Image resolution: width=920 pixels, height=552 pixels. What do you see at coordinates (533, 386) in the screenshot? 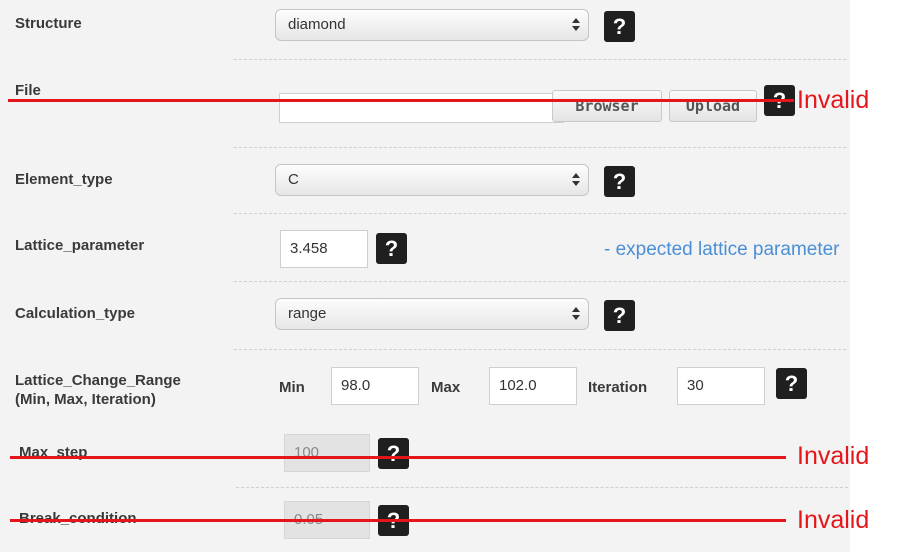
I see `max-input: 102.0` at bounding box center [533, 386].